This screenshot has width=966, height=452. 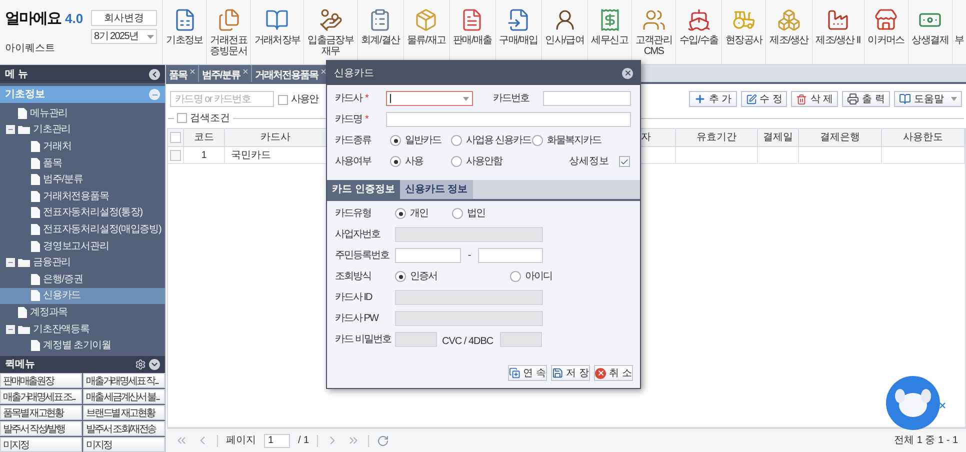 I want to click on field-label: 카드사 ID, so click(x=353, y=298).